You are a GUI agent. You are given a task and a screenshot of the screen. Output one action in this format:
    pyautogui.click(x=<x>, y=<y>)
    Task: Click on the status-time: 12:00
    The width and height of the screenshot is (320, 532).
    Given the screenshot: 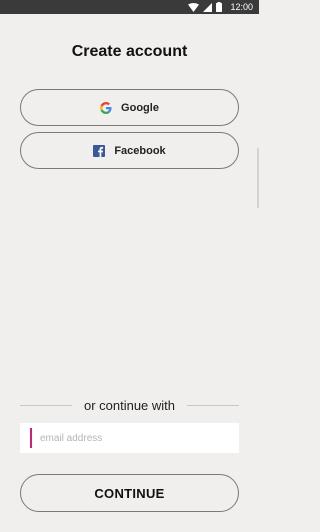 What is the action you would take?
    pyautogui.click(x=241, y=7)
    